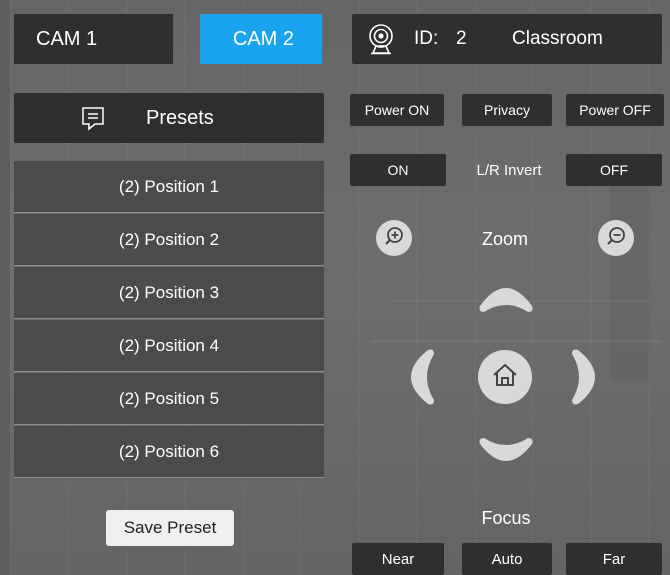  What do you see at coordinates (557, 38) in the screenshot?
I see `room-name: Classroom` at bounding box center [557, 38].